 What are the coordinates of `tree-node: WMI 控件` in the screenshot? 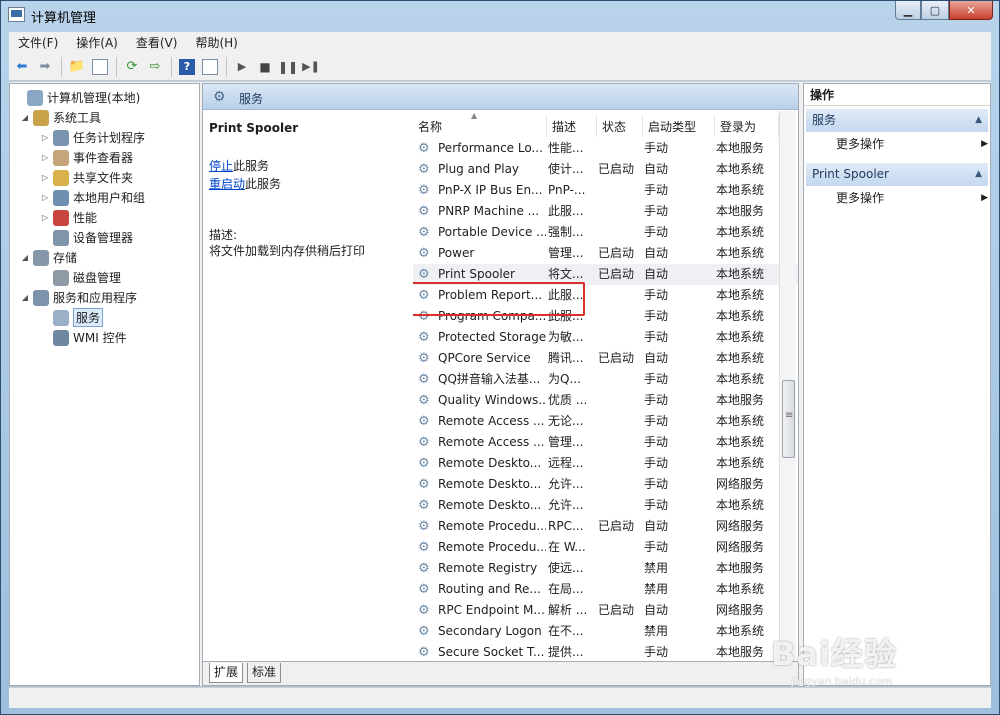 It's located at (83, 337).